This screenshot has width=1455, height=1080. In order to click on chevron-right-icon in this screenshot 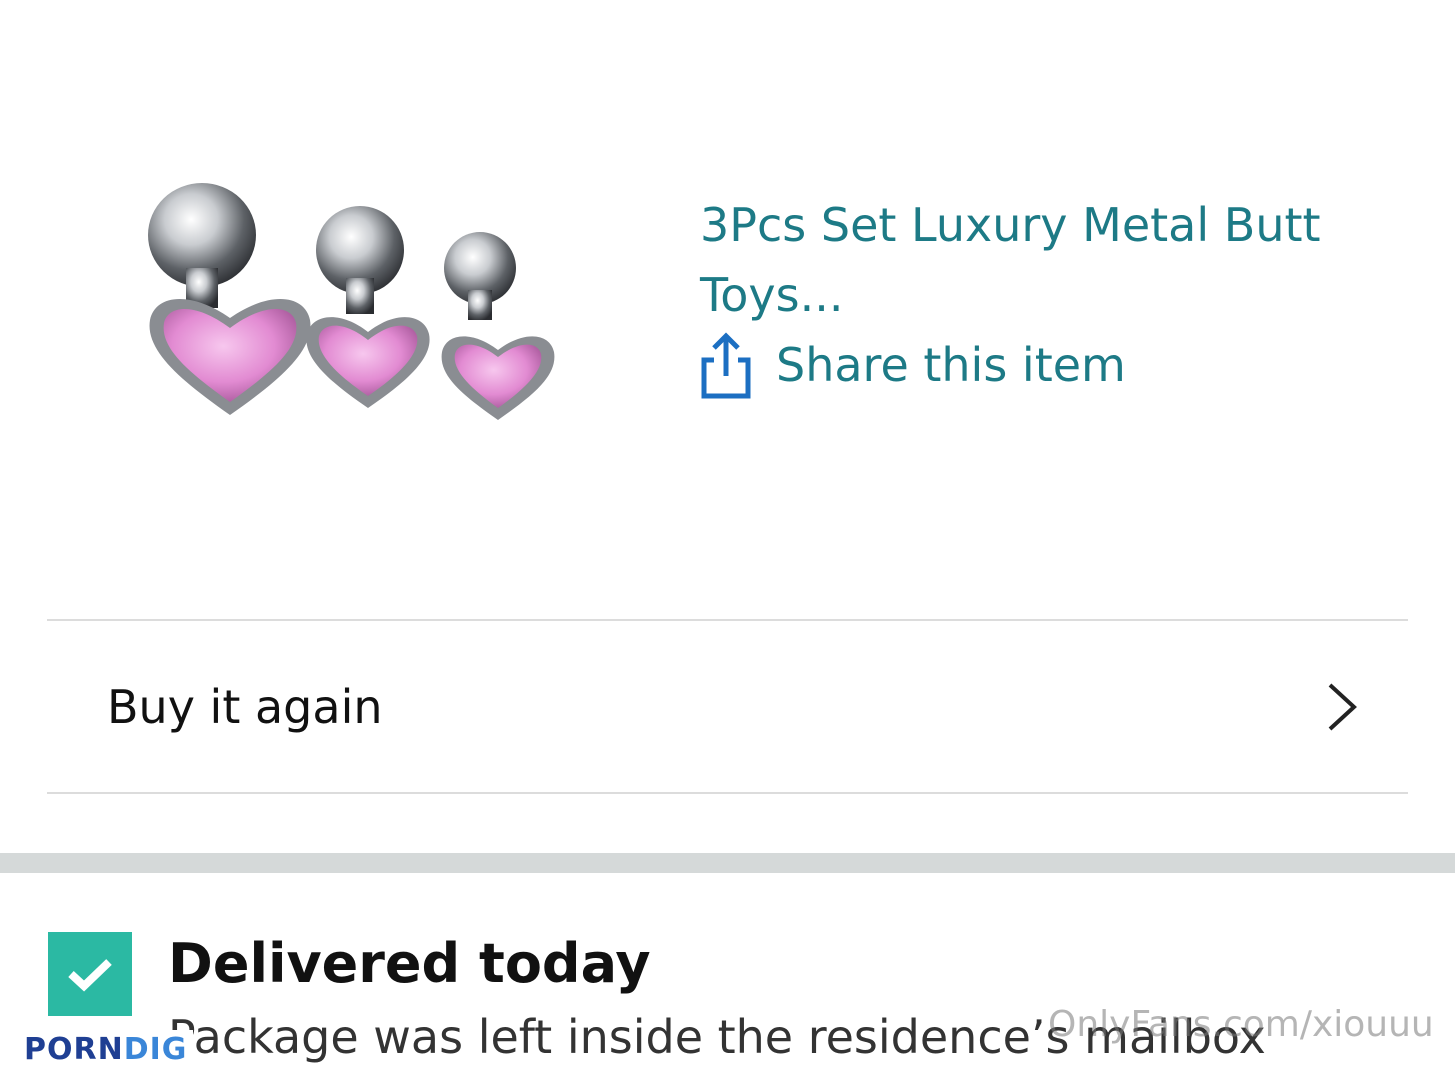, I will do `click(1342, 707)`.